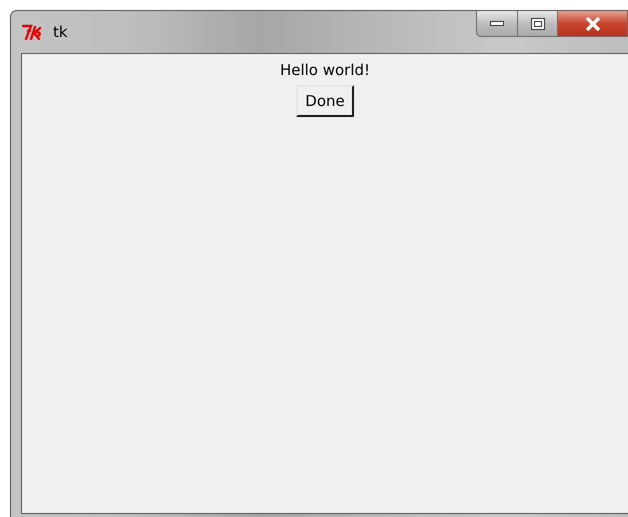 This screenshot has width=628, height=517. I want to click on close-icon, so click(592, 23).